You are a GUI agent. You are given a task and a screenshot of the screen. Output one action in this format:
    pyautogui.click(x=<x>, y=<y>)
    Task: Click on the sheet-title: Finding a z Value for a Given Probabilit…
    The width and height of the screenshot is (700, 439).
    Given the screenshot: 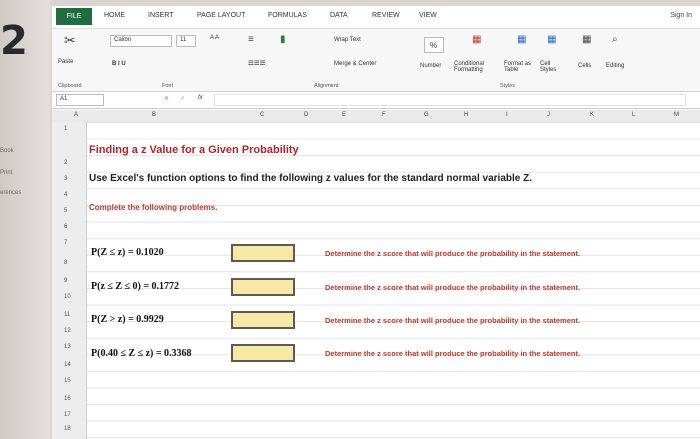 What is the action you would take?
    pyautogui.click(x=194, y=150)
    